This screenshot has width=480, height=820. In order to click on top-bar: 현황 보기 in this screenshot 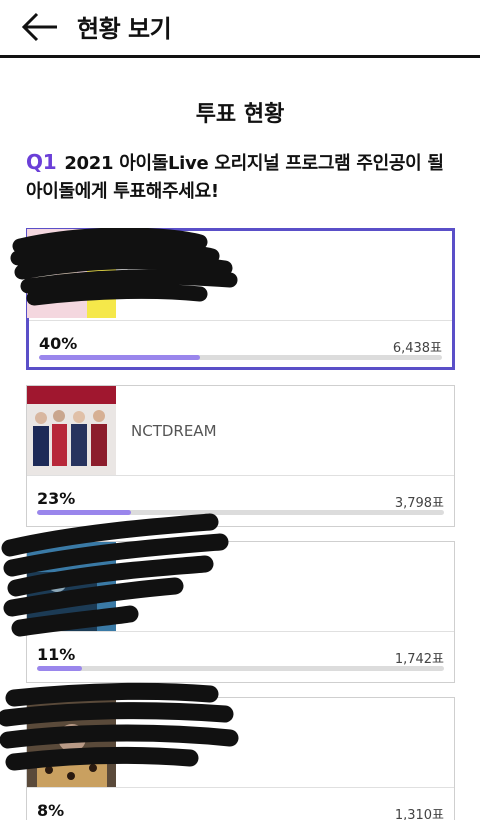, I will do `click(240, 29)`.